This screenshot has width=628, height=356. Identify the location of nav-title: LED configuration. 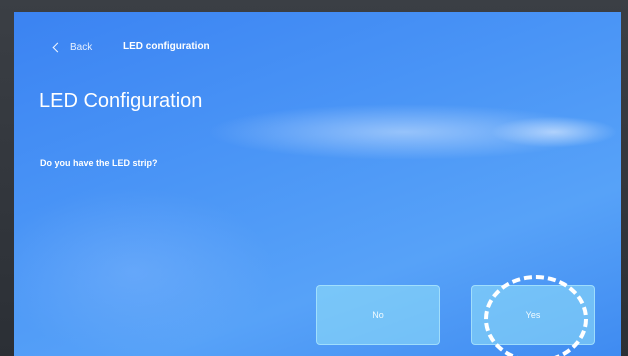
(166, 46).